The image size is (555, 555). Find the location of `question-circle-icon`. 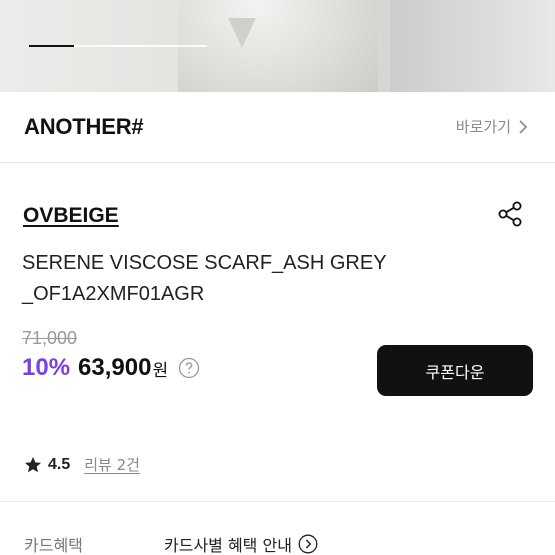

question-circle-icon is located at coordinates (189, 368).